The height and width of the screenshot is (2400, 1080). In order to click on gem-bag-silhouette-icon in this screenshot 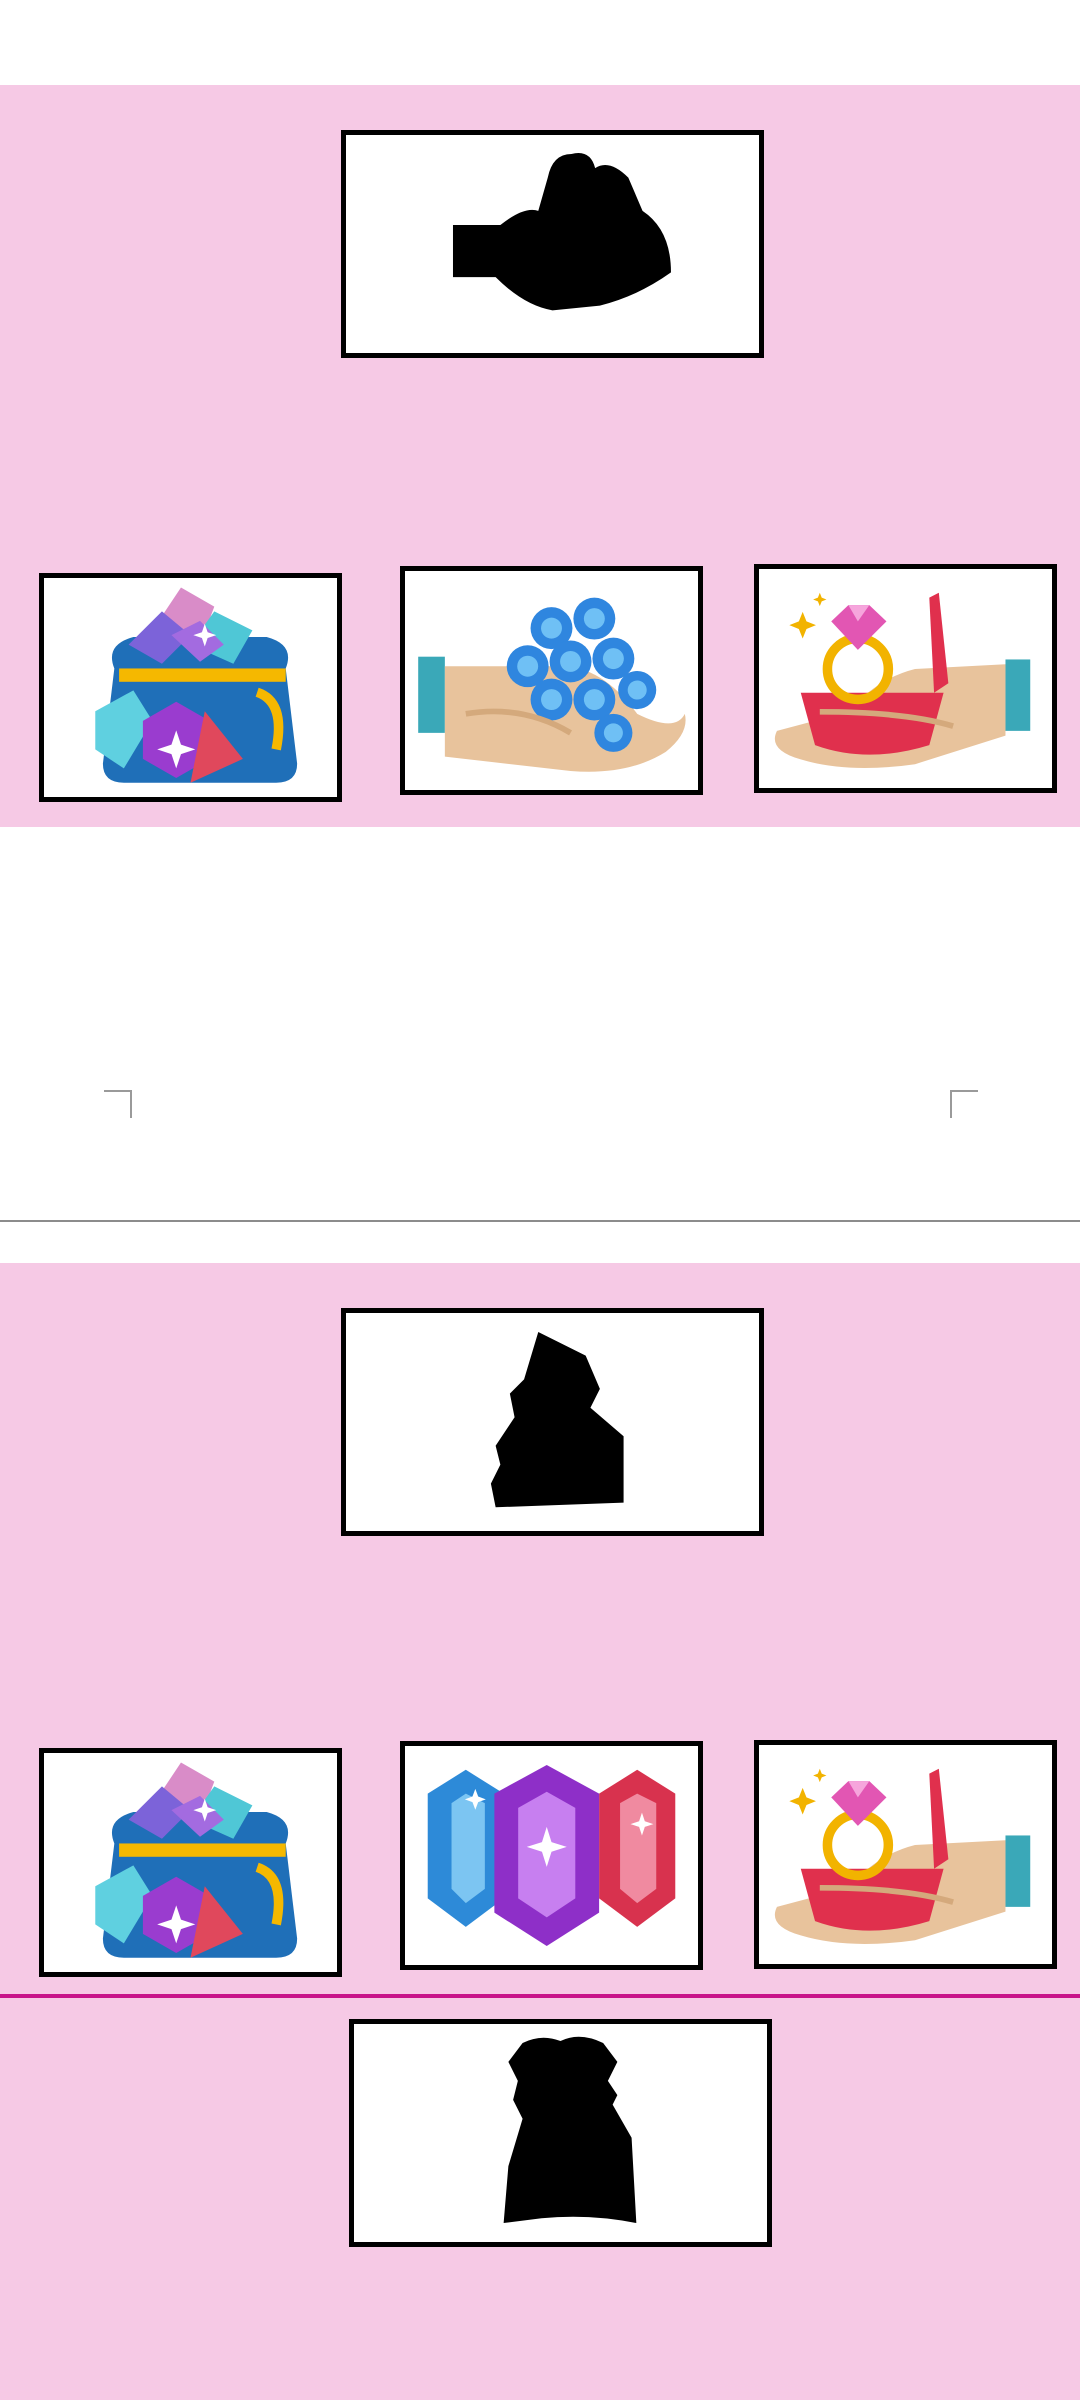, I will do `click(552, 1422)`.